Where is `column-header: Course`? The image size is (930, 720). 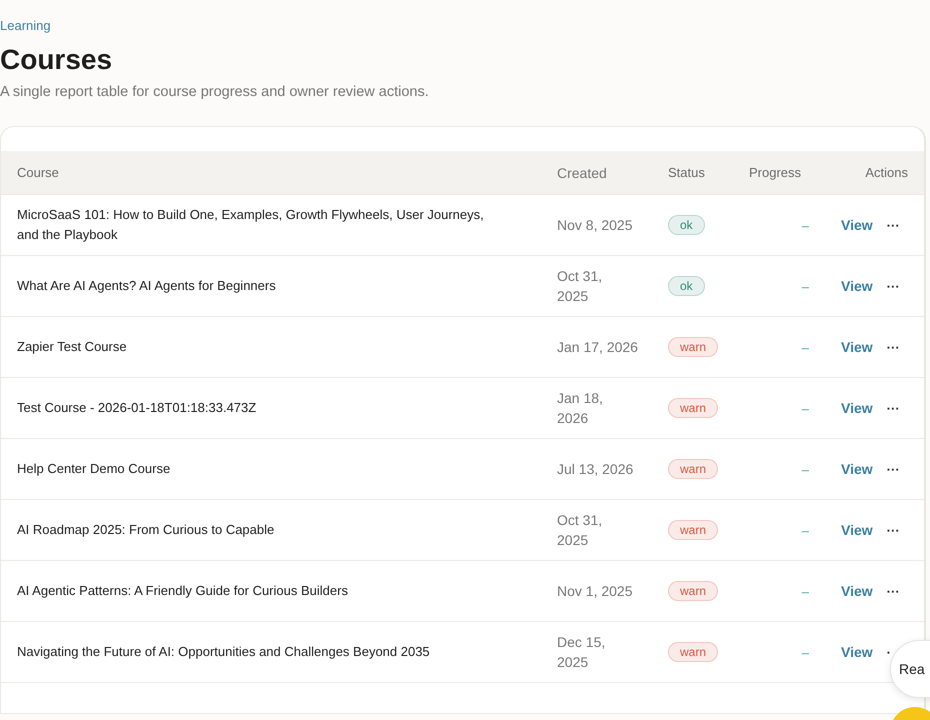 column-header: Course is located at coordinates (38, 173).